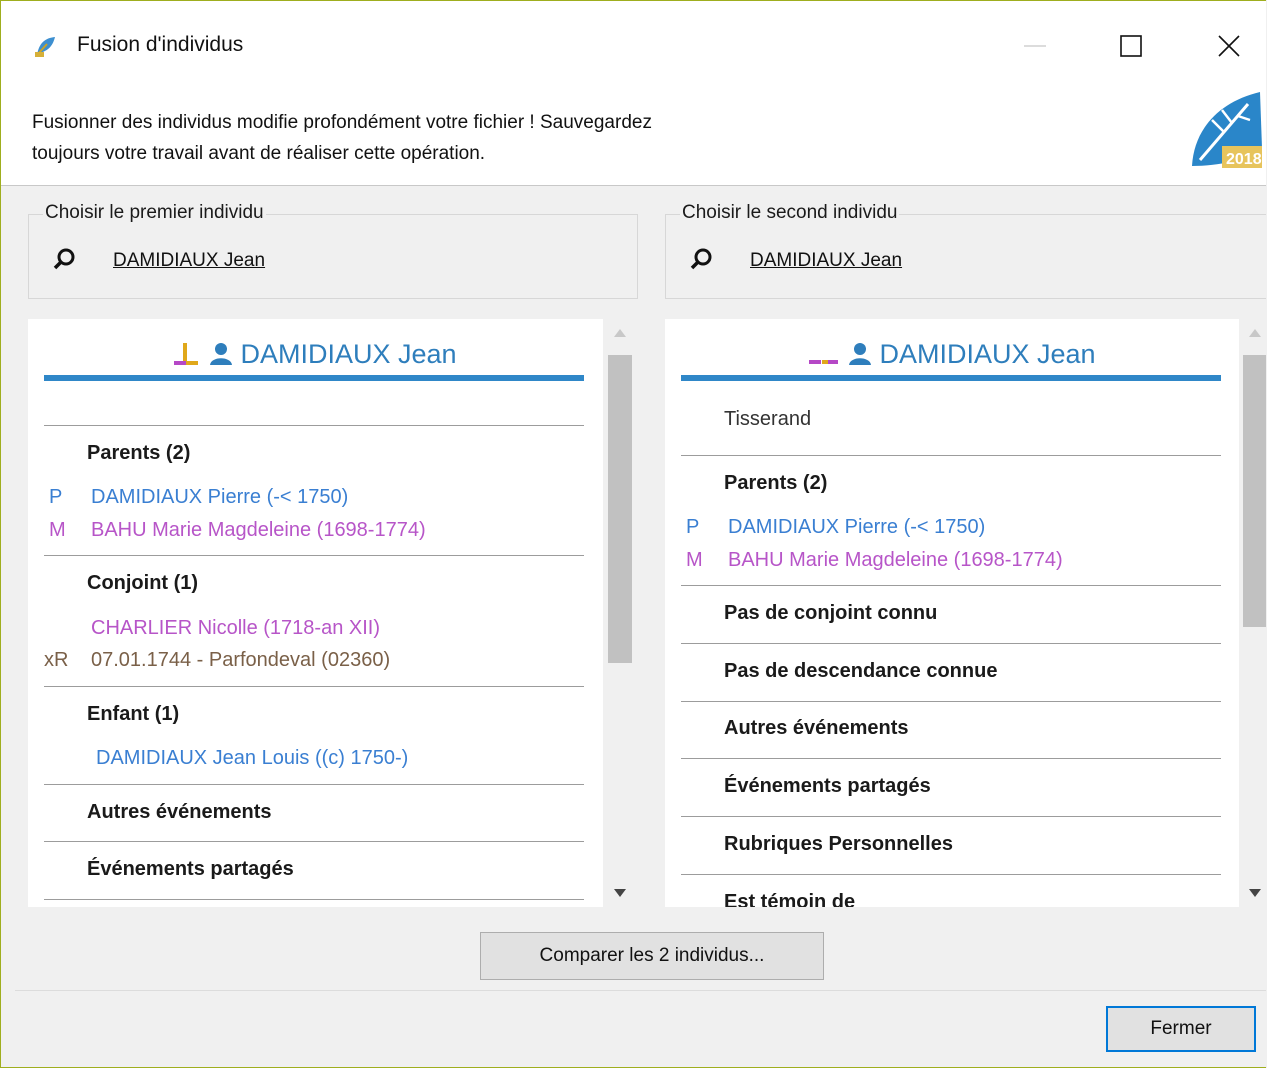 This screenshot has width=1267, height=1068. I want to click on footer-bar, so click(640, 1028).